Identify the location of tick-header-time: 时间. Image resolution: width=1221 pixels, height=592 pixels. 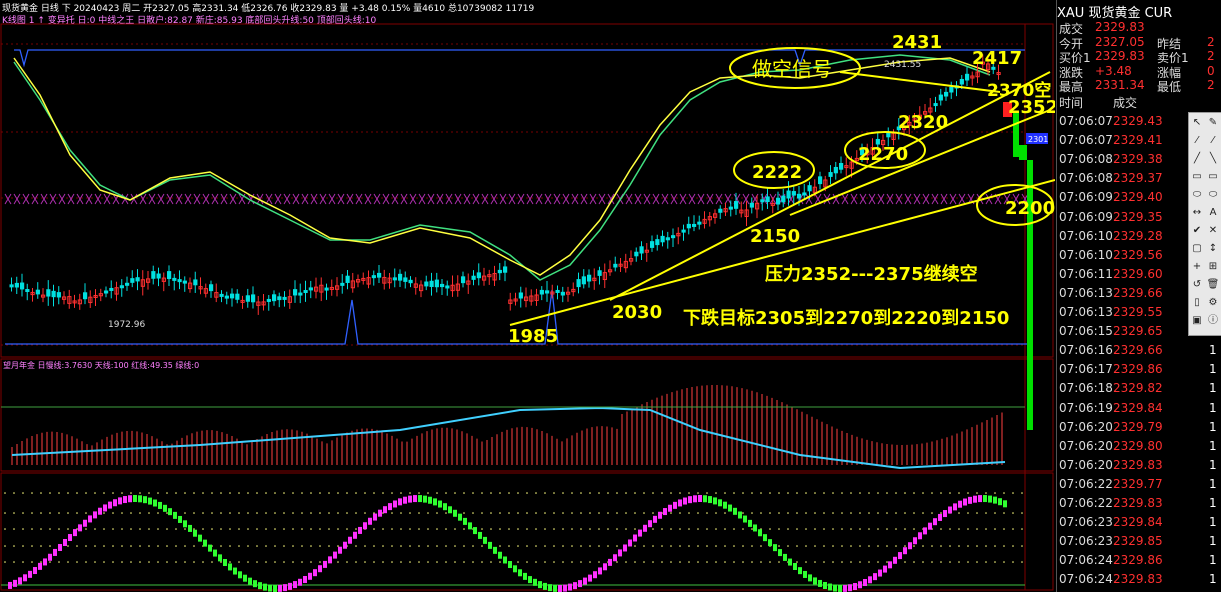
(1071, 103).